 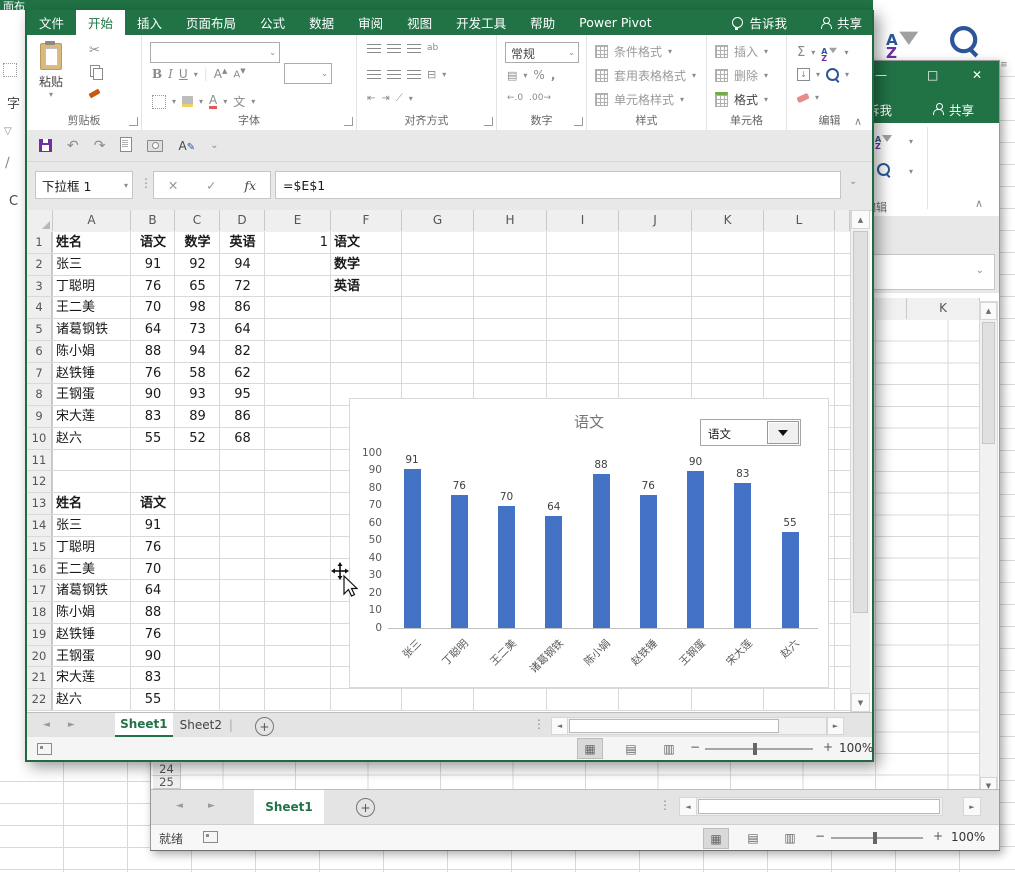 I want to click on print-preview-icon, so click(x=126, y=145).